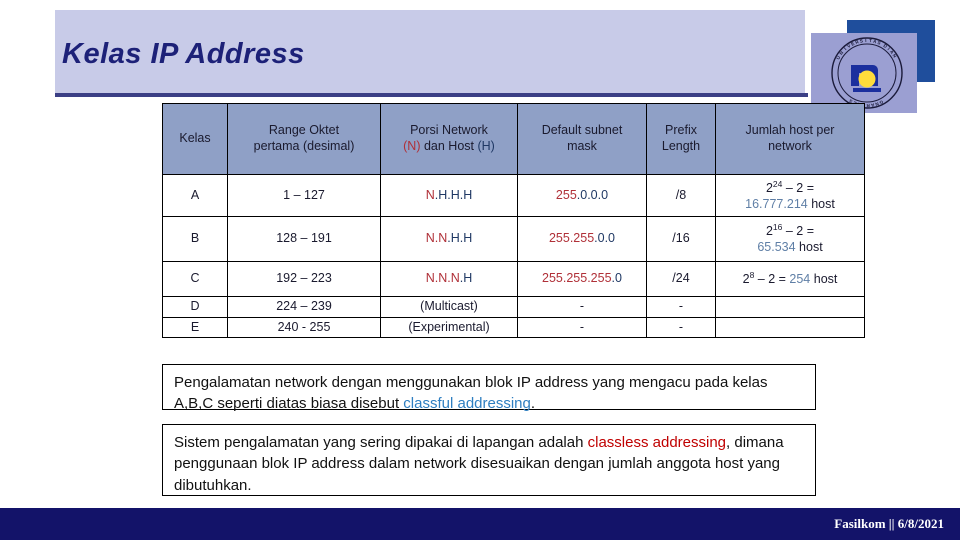 The image size is (960, 540). I want to click on cell-kelas: B, so click(195, 239).